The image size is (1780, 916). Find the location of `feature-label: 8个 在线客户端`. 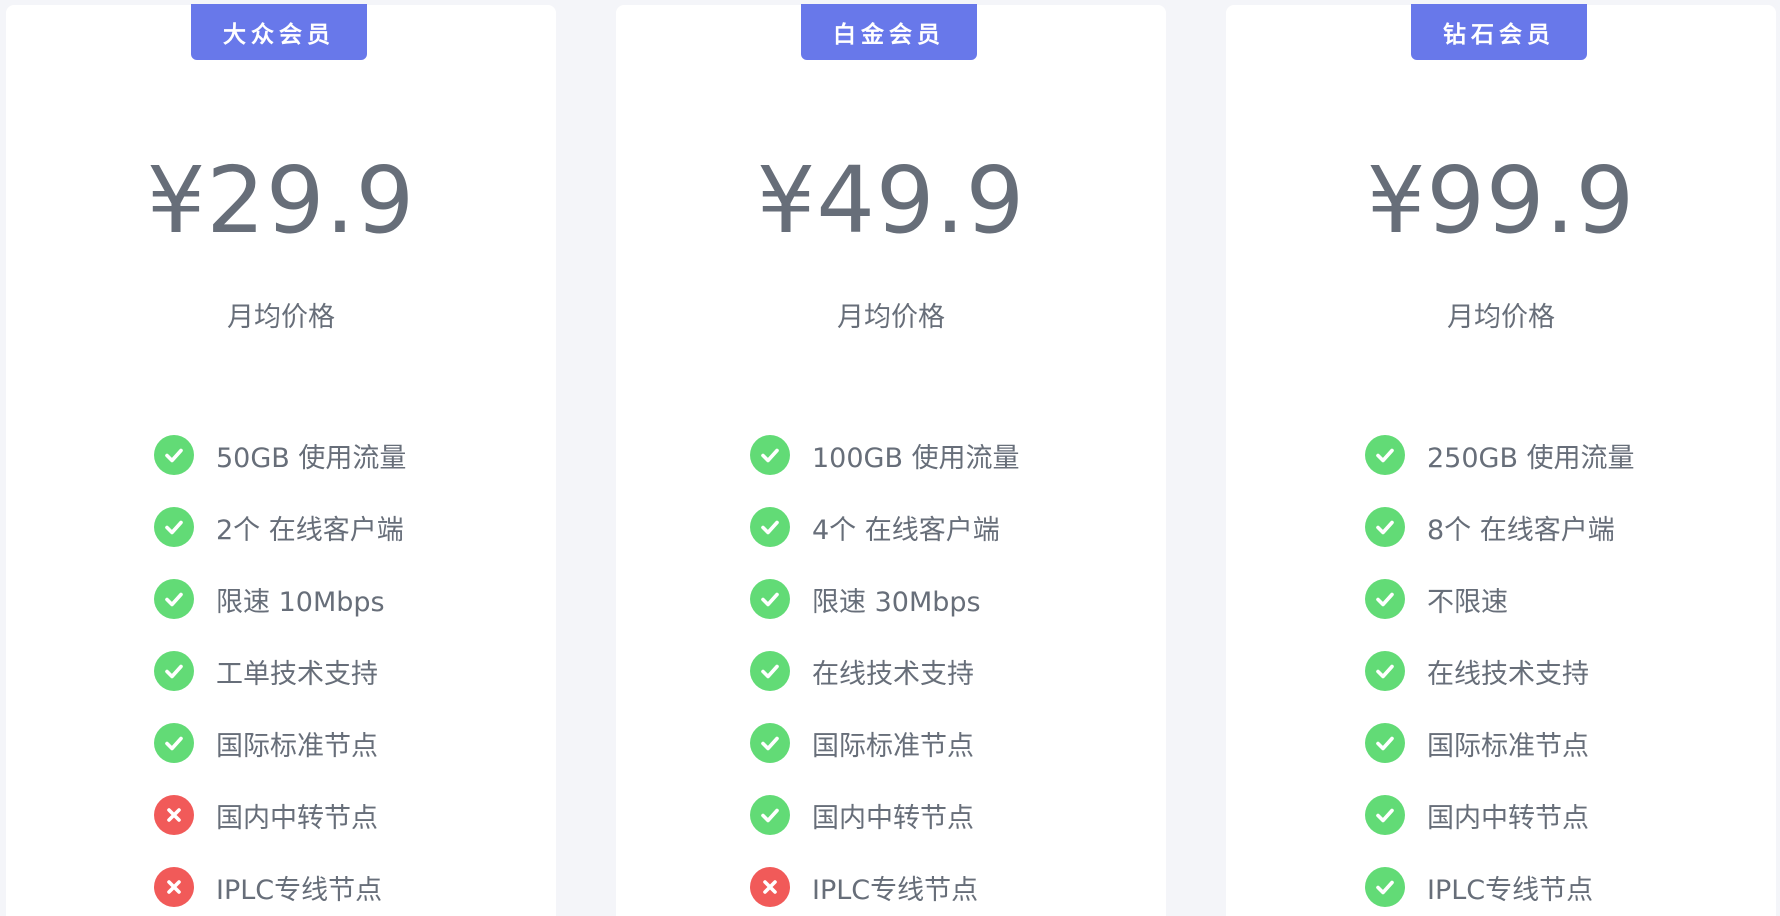

feature-label: 8个 在线客户端 is located at coordinates (1521, 530).